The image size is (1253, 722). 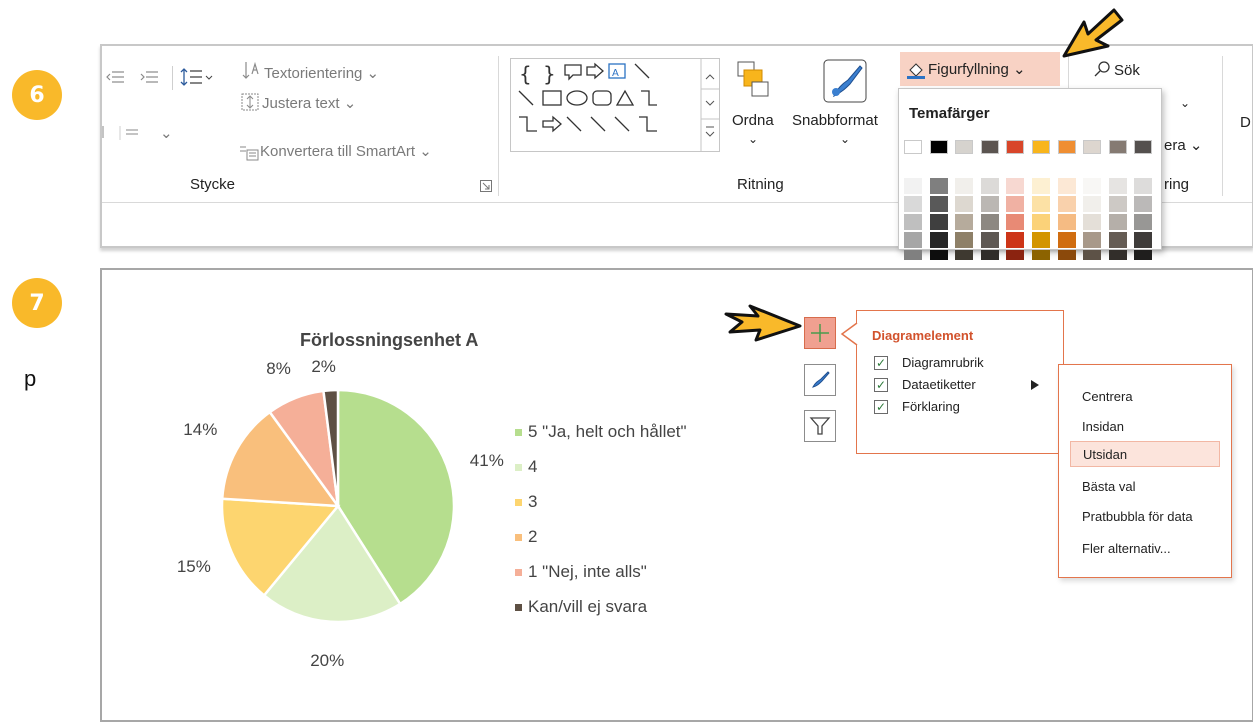 What do you see at coordinates (323, 367) in the screenshot?
I see `data-label: 2%` at bounding box center [323, 367].